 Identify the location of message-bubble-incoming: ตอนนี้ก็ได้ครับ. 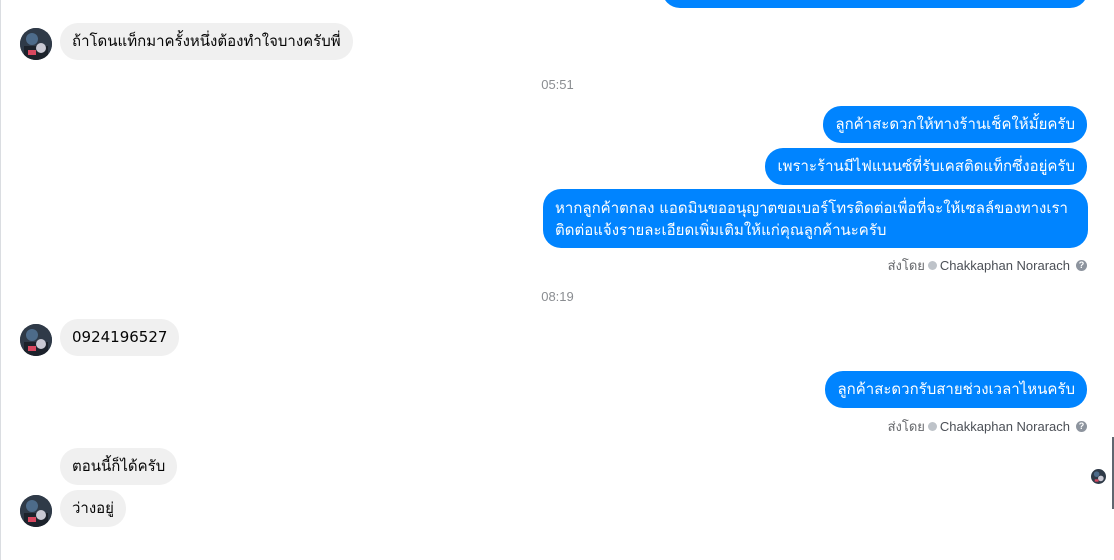
(119, 466).